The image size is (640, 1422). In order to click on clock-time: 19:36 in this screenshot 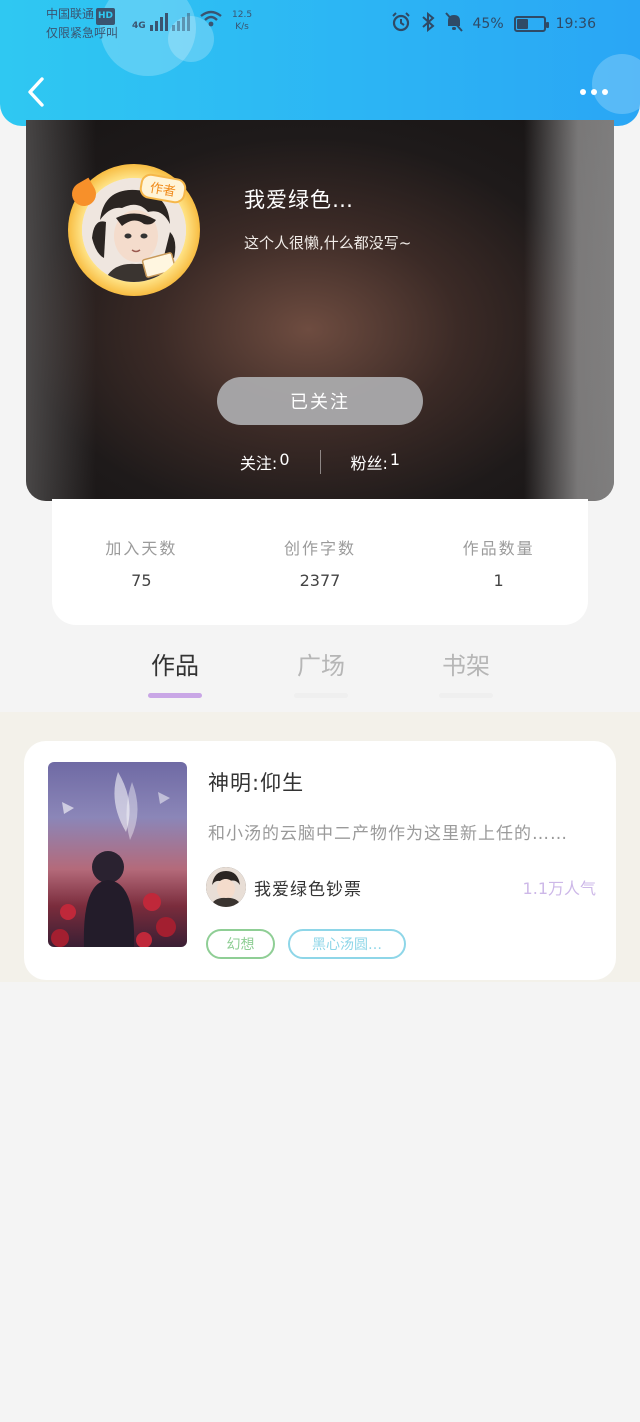, I will do `click(575, 24)`.